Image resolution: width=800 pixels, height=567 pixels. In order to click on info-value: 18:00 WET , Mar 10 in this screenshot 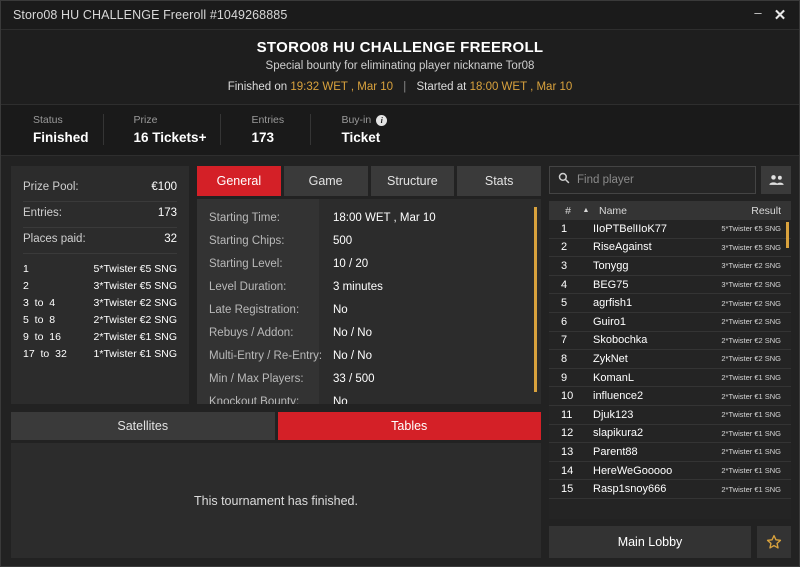, I will do `click(384, 218)`.